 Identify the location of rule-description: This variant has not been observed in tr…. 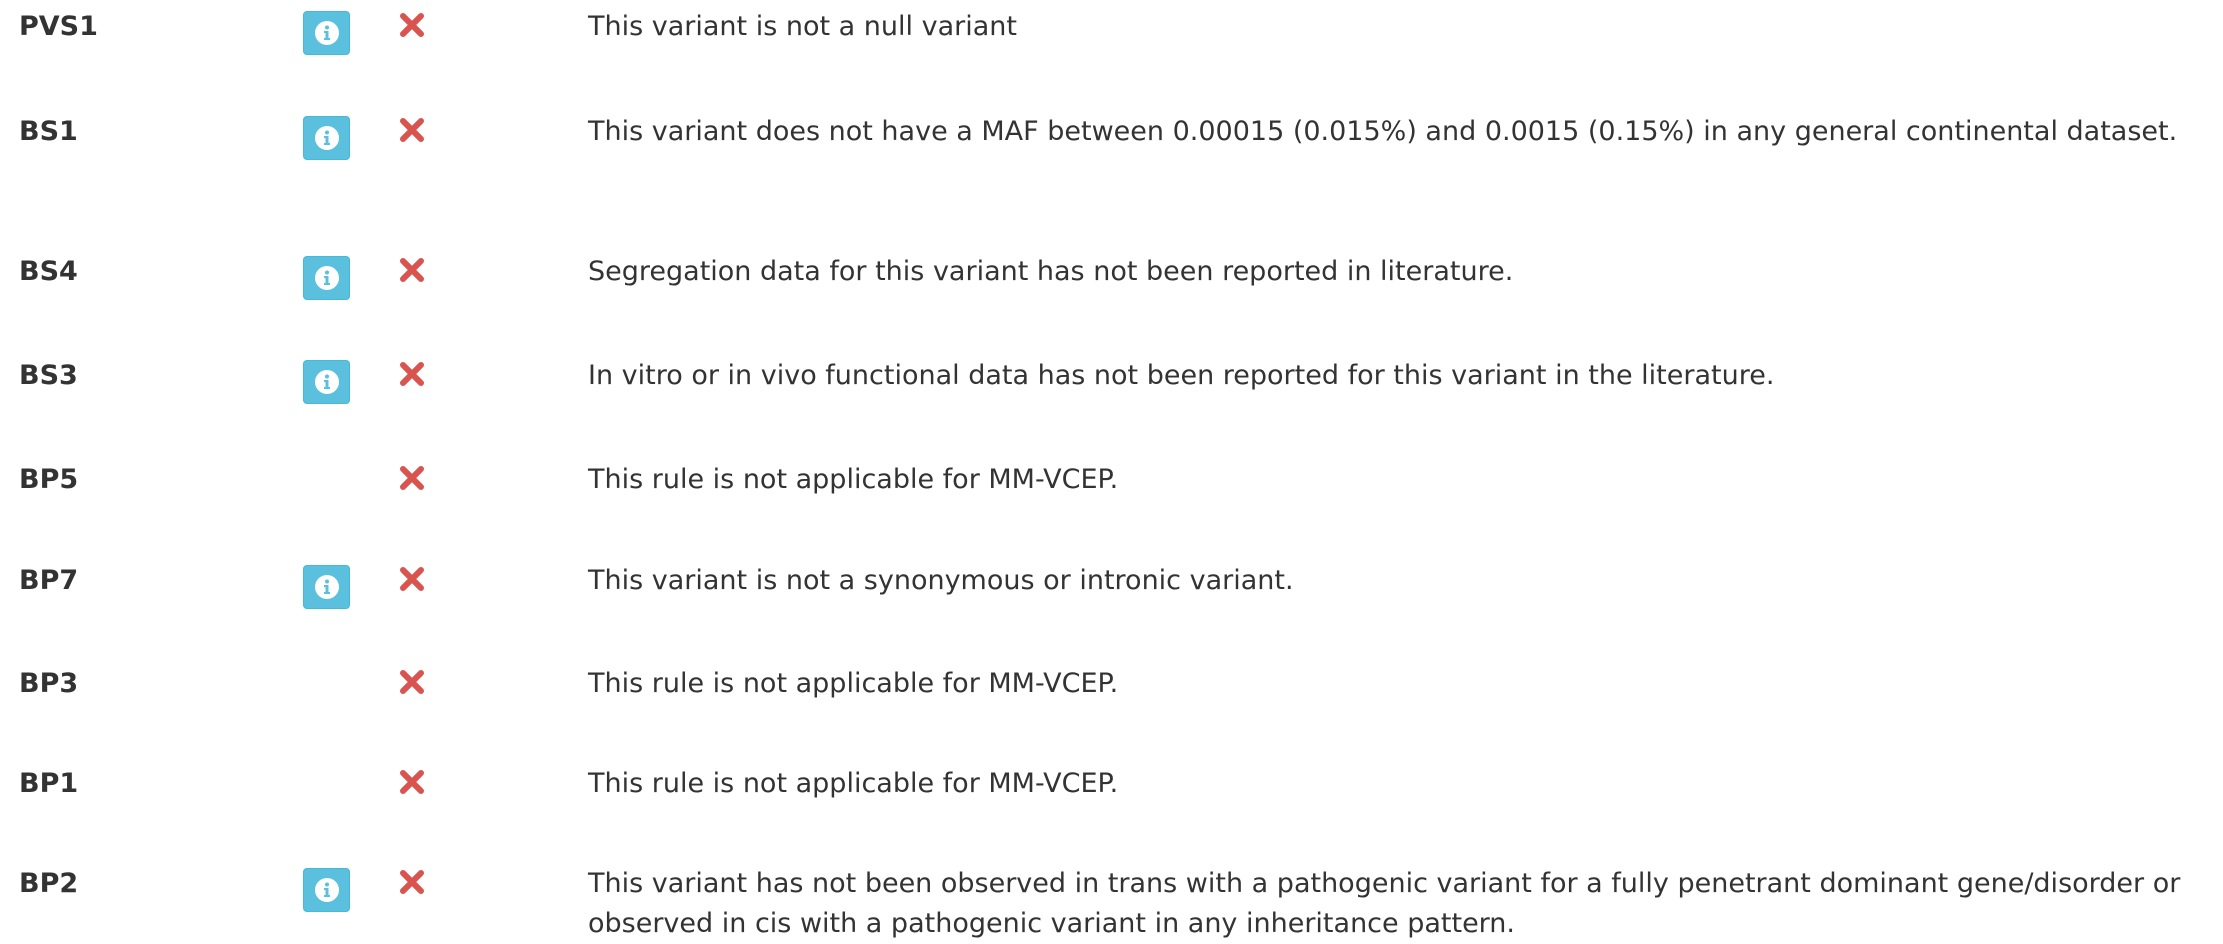
(1384, 903).